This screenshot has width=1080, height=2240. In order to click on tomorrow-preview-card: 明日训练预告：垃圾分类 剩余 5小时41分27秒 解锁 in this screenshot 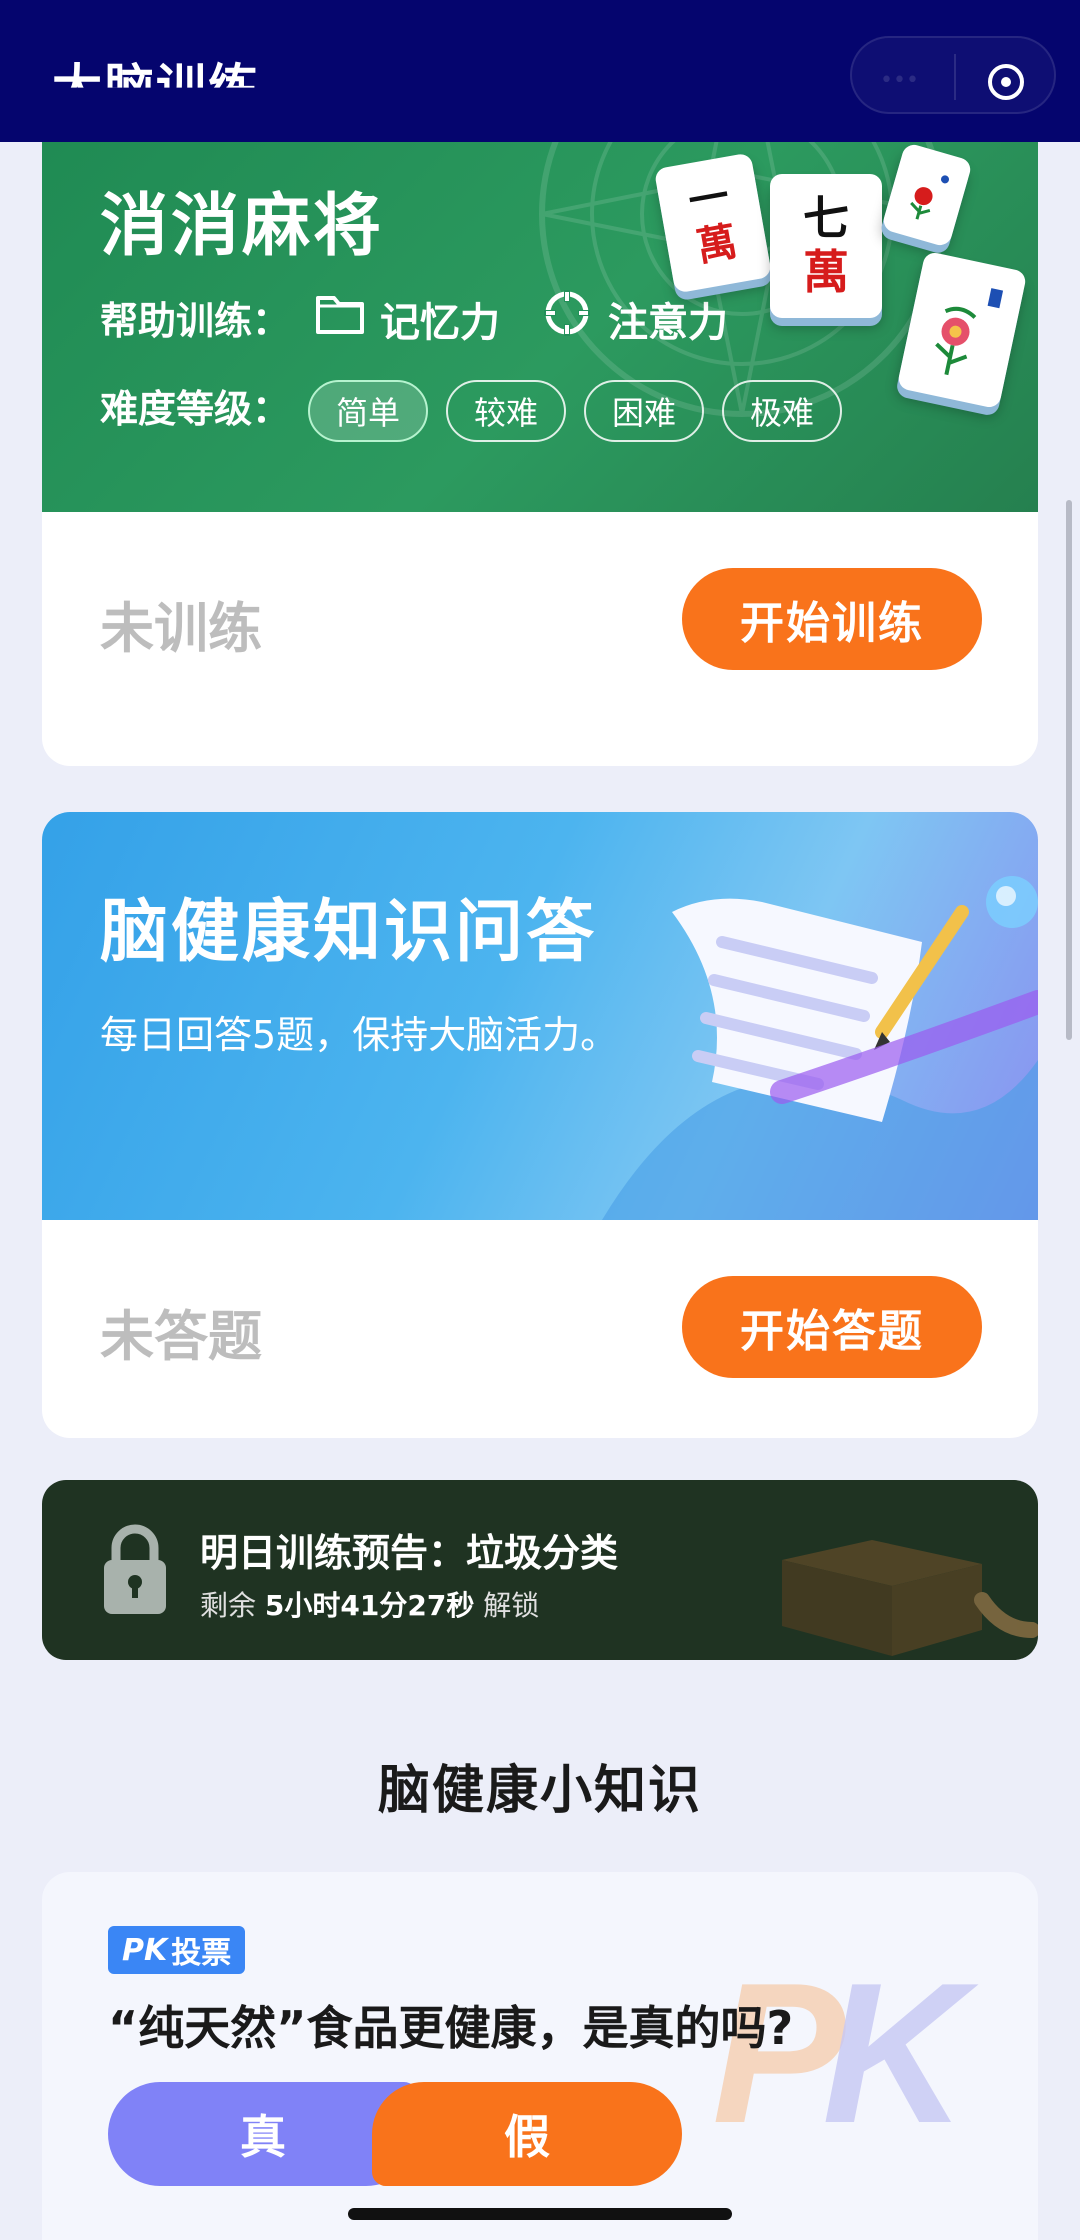, I will do `click(540, 1570)`.